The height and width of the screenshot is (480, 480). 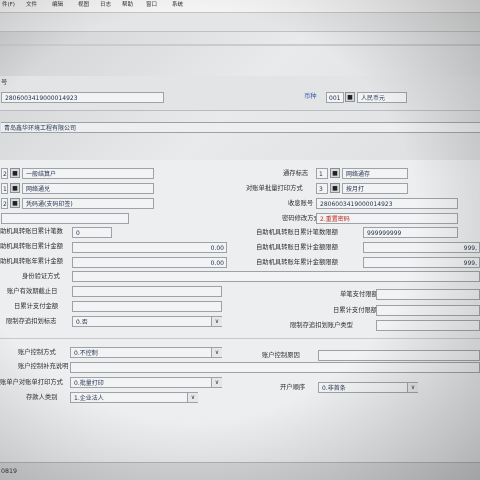 I want to click on currency-code-field: 001, so click(x=335, y=97).